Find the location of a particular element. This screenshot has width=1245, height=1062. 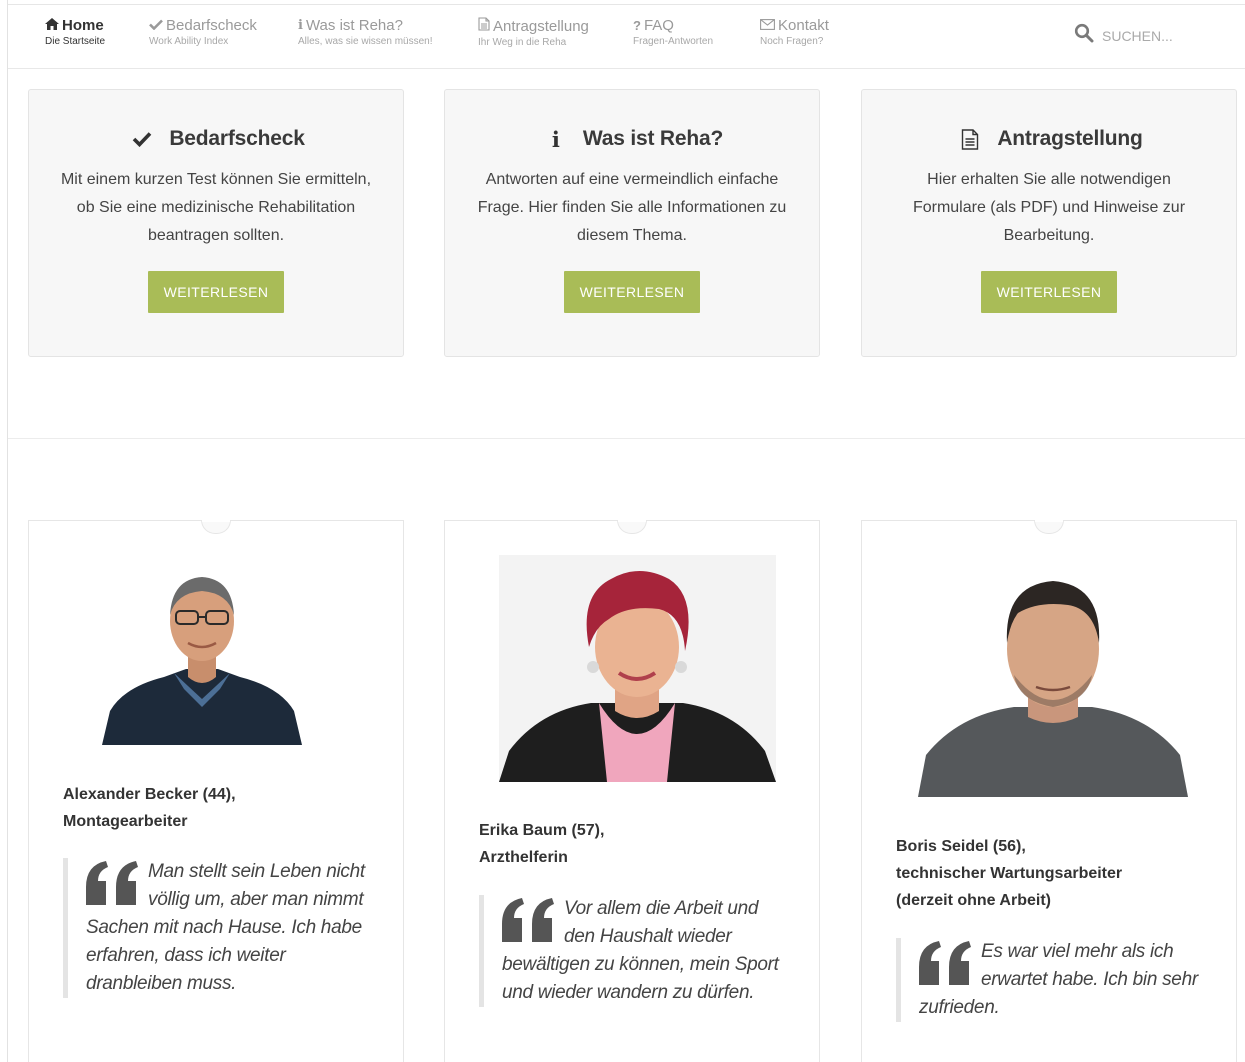

nav-item-kontakt: Kontakt Noch Fragen? is located at coordinates (794, 32).